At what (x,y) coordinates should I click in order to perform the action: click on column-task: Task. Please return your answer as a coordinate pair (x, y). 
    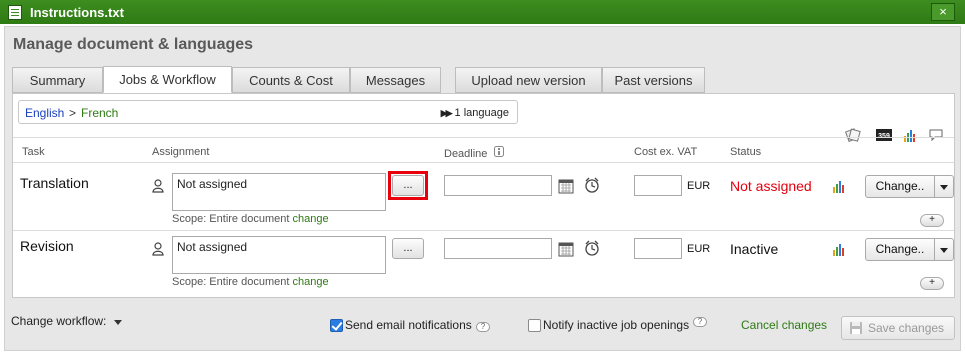
    Looking at the image, I should click on (33, 152).